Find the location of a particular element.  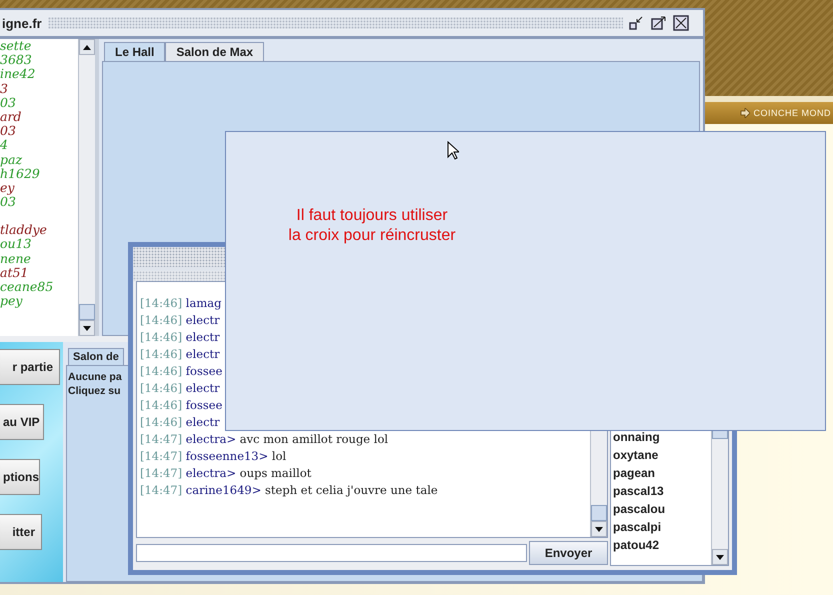

arrow-icon is located at coordinates (745, 113).